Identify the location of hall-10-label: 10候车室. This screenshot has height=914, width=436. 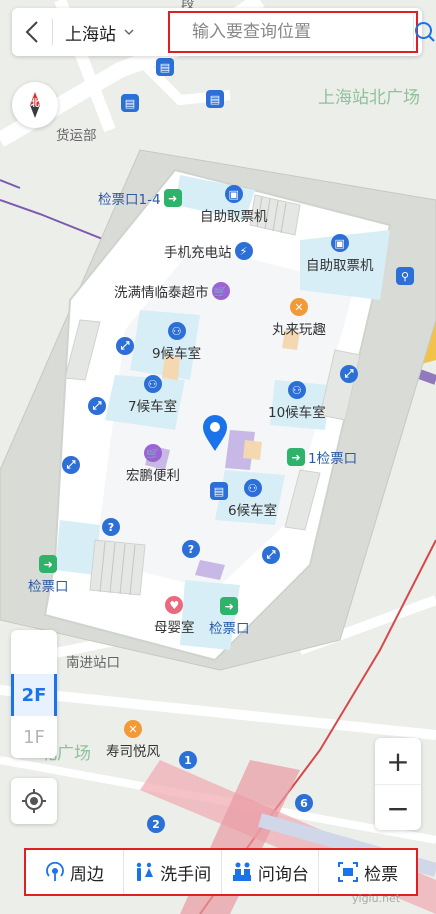
(297, 413).